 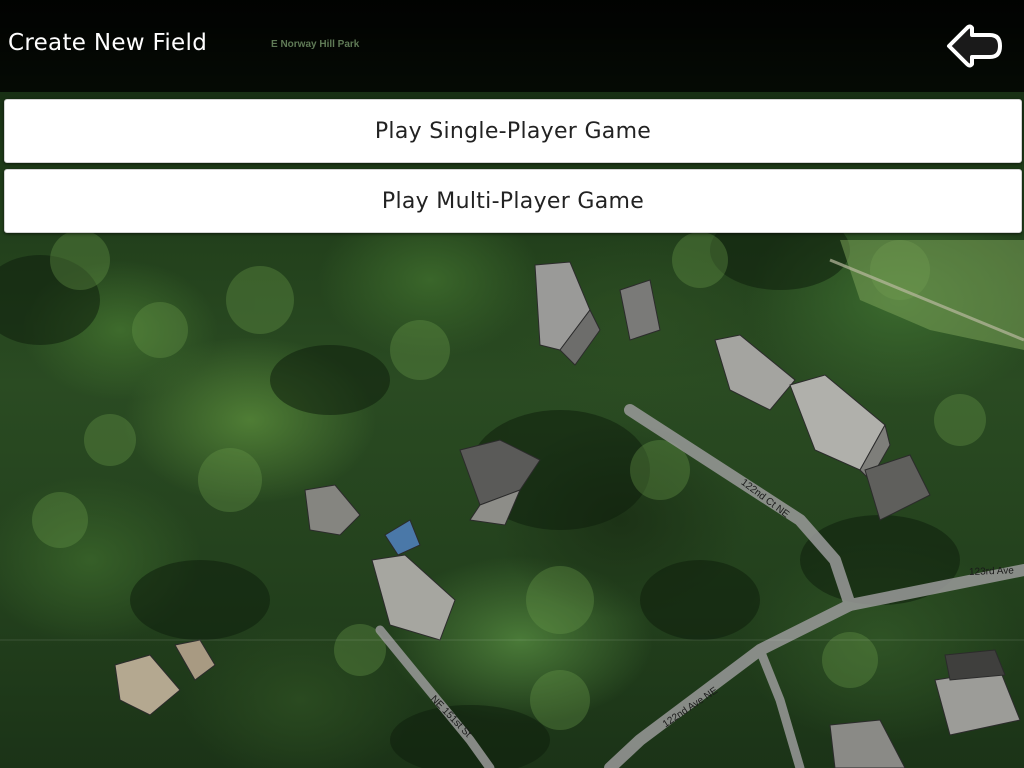 I want to click on back-arrow-icon, so click(x=974, y=46).